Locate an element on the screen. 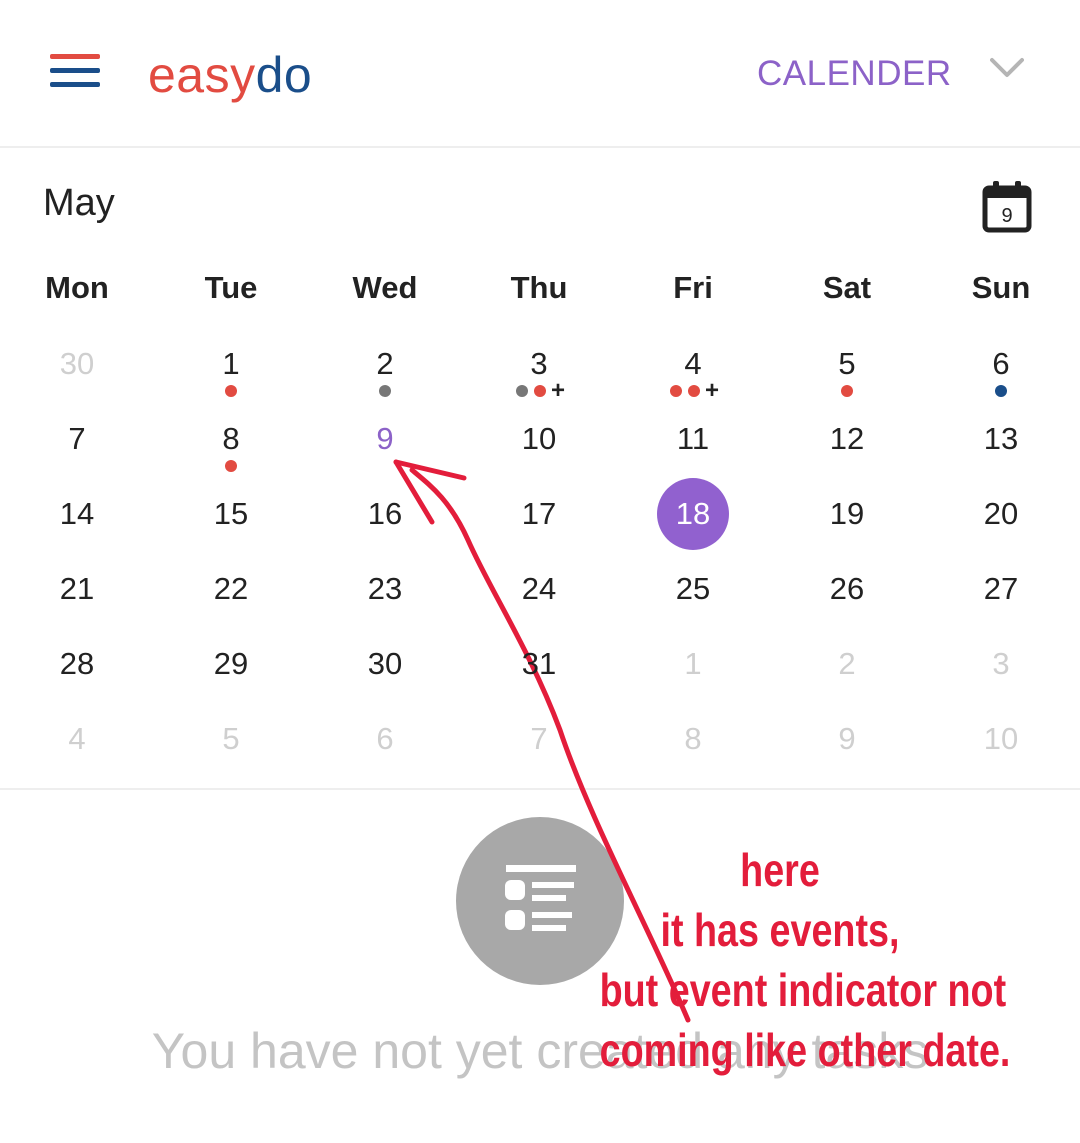  day-cell: 17 is located at coordinates (539, 527).